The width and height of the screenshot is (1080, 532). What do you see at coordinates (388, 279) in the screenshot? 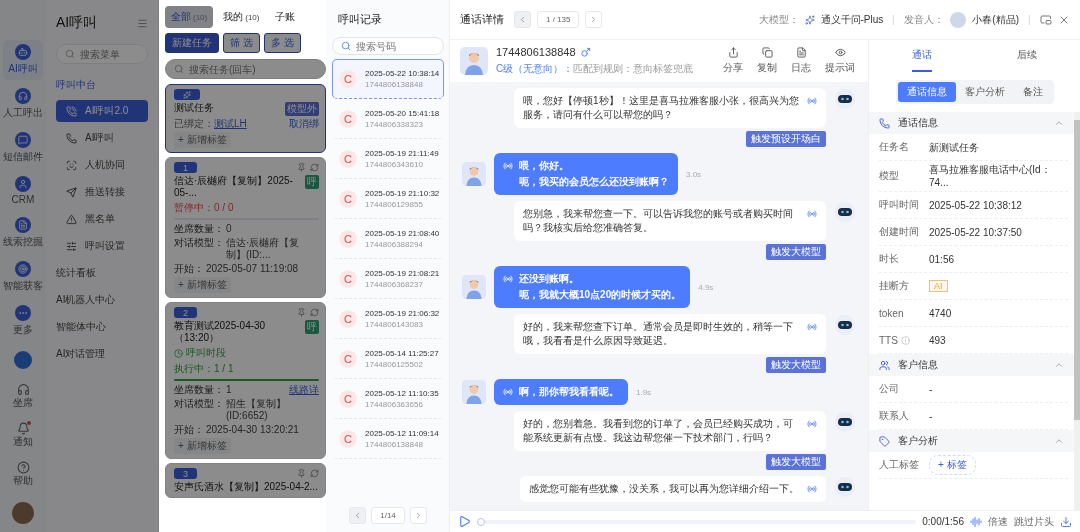
I see `call-record: C 2025-05-19 21:08:21 1744806368237` at bounding box center [388, 279].